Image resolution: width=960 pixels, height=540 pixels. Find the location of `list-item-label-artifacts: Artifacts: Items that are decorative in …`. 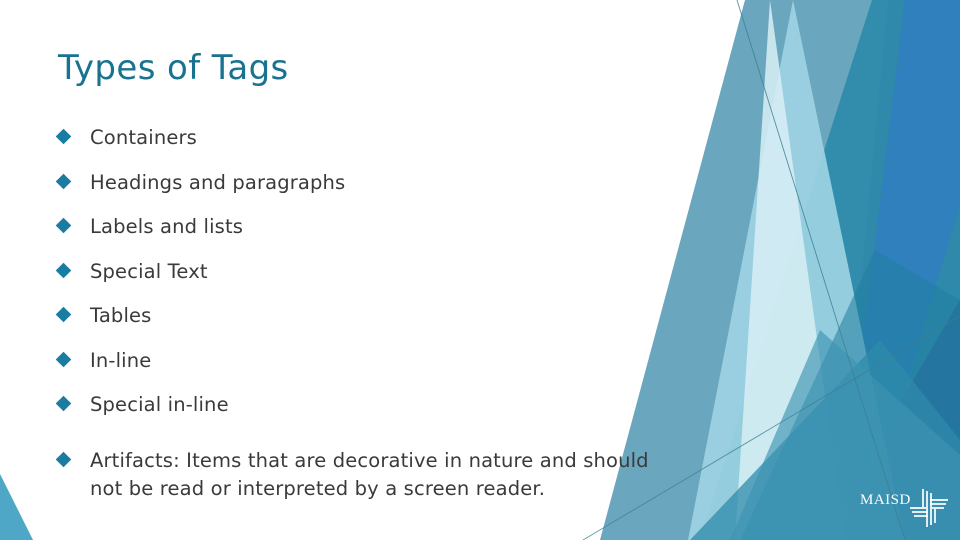

list-item-label-artifacts: Artifacts: Items that are decorative in … is located at coordinates (404, 475).